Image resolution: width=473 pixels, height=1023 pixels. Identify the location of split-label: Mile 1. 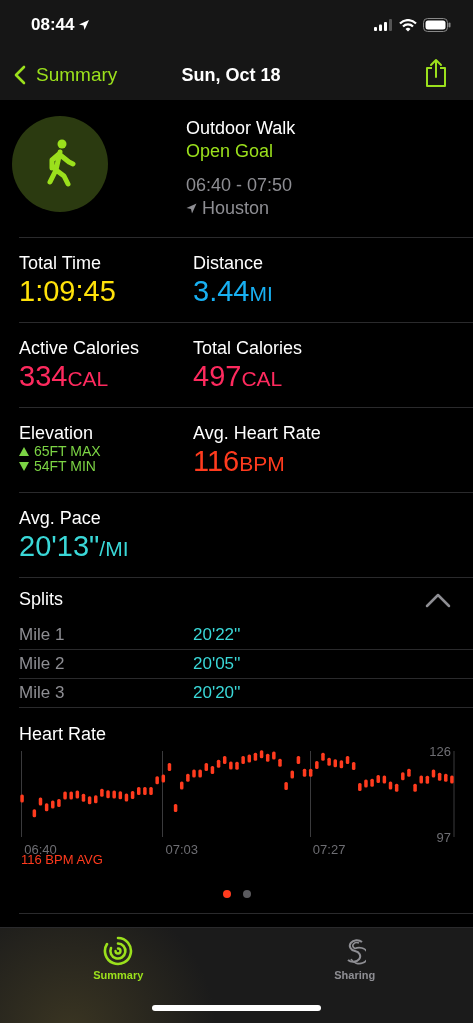
(42, 635).